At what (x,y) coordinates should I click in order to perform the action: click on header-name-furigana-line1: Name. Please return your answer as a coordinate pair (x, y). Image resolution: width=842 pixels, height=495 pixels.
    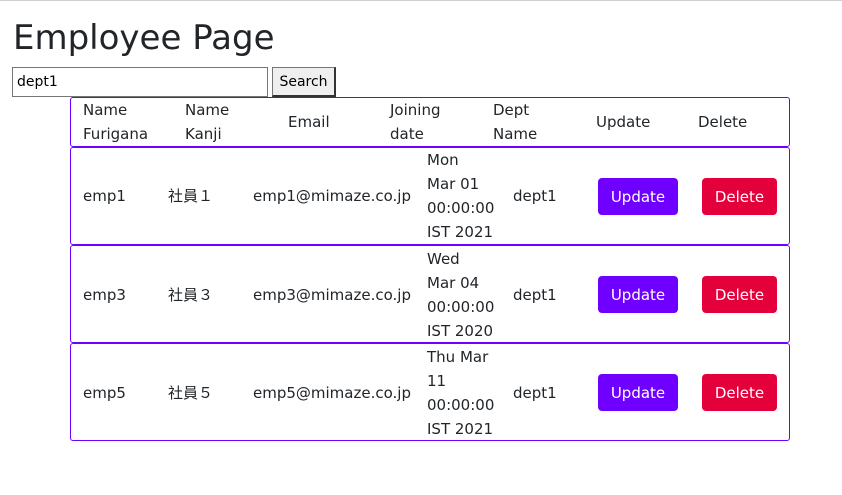
    Looking at the image, I should click on (105, 110).